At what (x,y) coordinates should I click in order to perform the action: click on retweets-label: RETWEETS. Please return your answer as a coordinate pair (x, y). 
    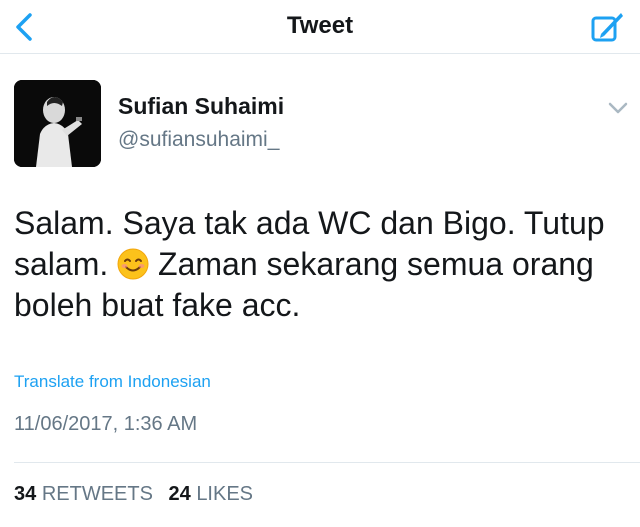
    Looking at the image, I should click on (97, 494).